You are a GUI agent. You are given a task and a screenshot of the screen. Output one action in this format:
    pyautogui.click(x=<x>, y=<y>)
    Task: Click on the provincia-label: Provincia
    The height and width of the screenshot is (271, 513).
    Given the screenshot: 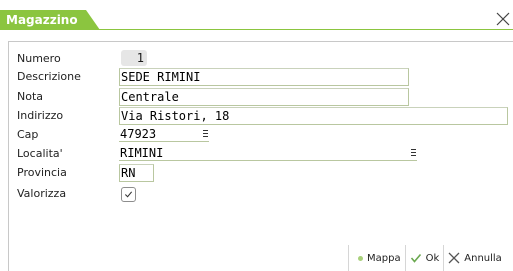 What is the action you would take?
    pyautogui.click(x=42, y=172)
    